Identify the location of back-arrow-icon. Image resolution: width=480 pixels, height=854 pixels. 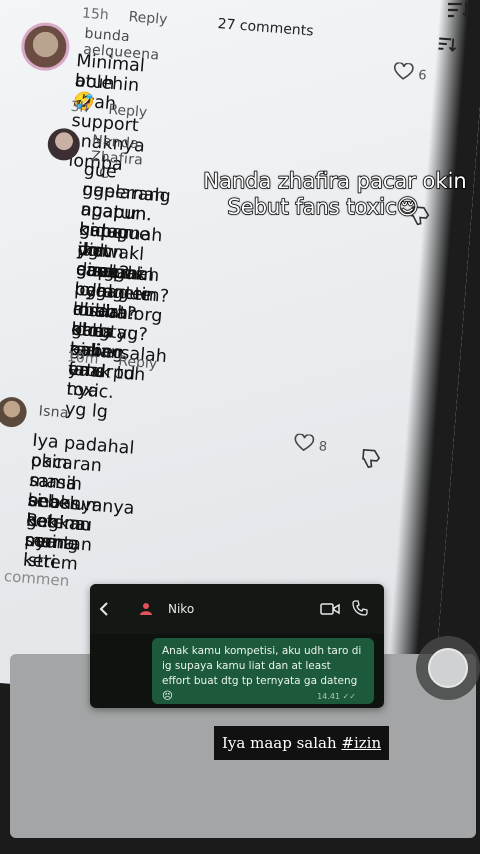
(104, 609).